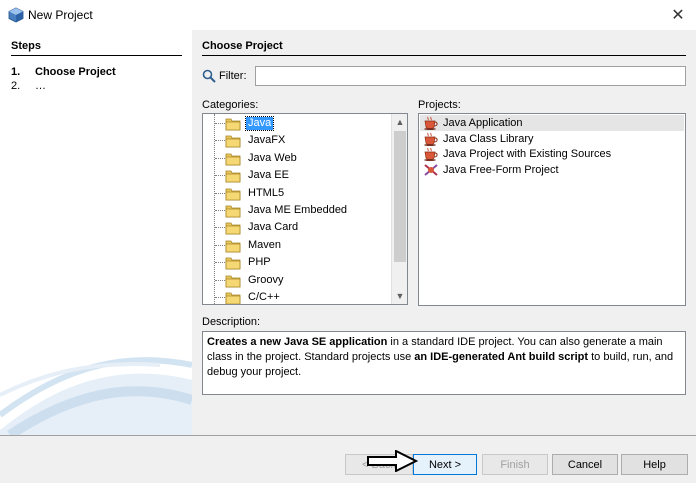 This screenshot has width=696, height=483. I want to click on window-title: New Project, so click(60, 15).